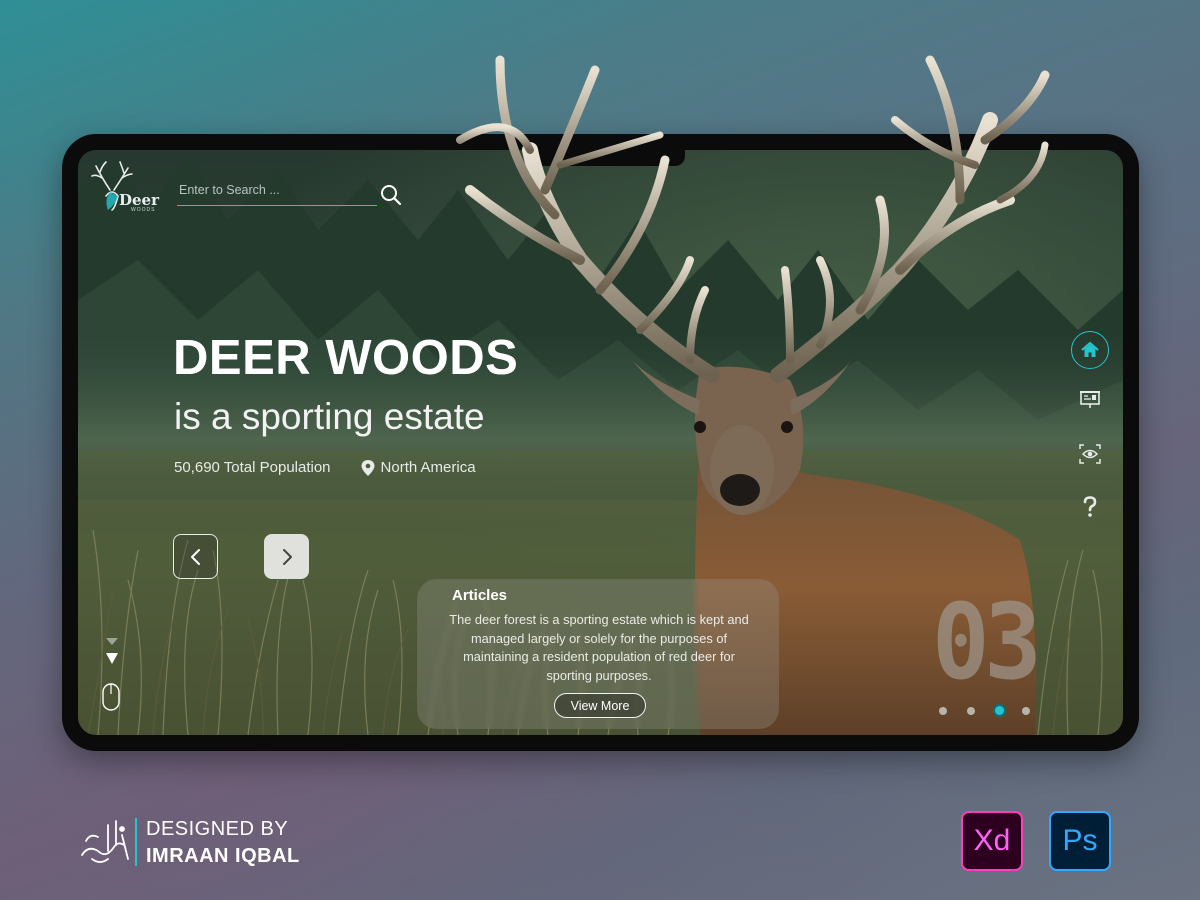 The width and height of the screenshot is (1200, 900). Describe the element at coordinates (987, 642) in the screenshot. I see `slide-number: 03` at that location.